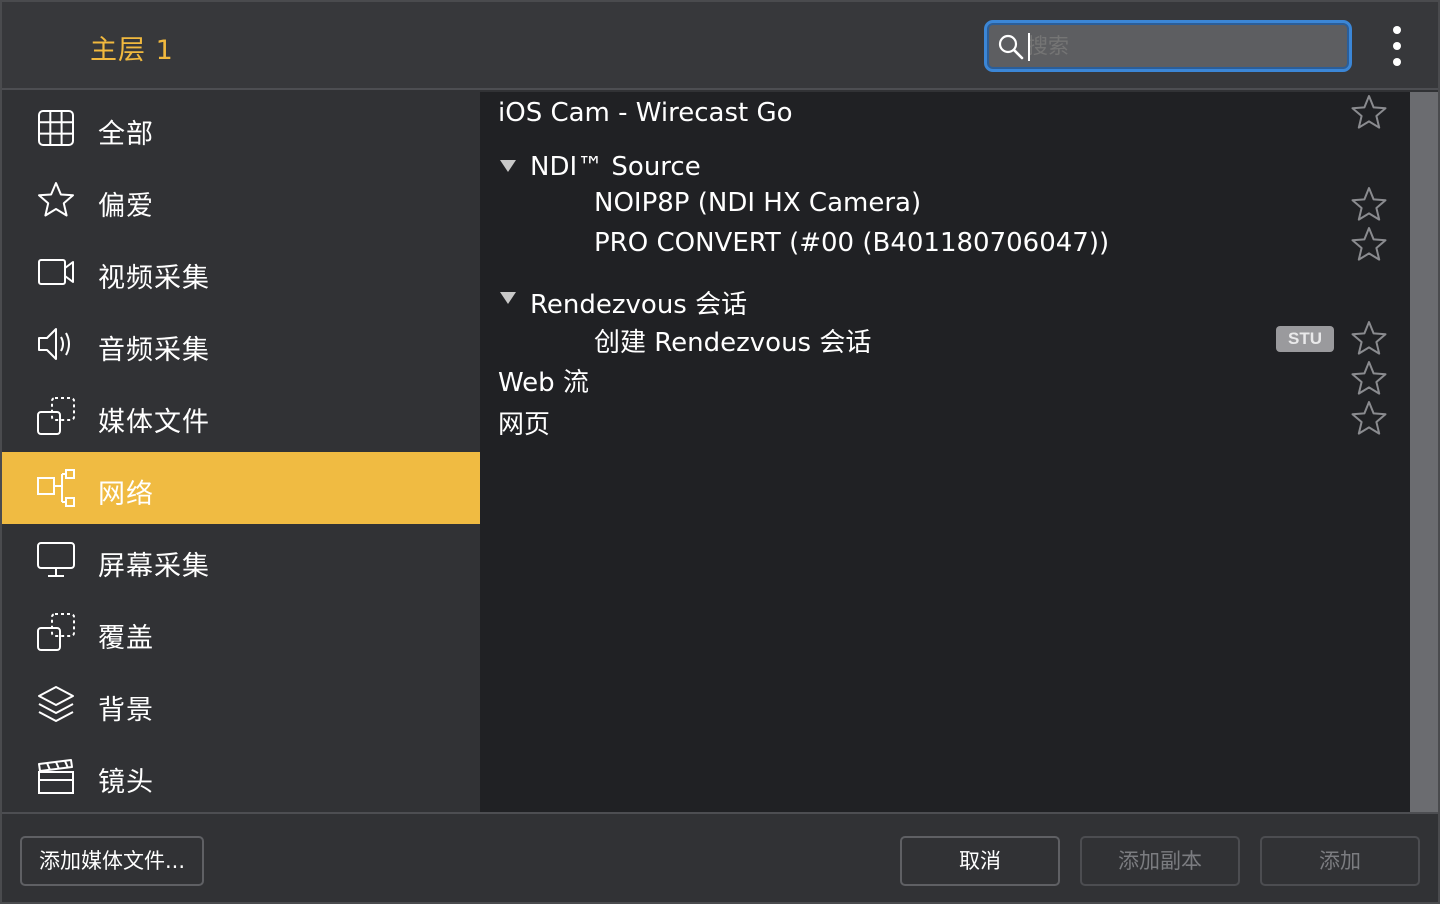 The image size is (1440, 904). Describe the element at coordinates (945, 419) in the screenshot. I see `list-item-web-page: 网页` at that location.